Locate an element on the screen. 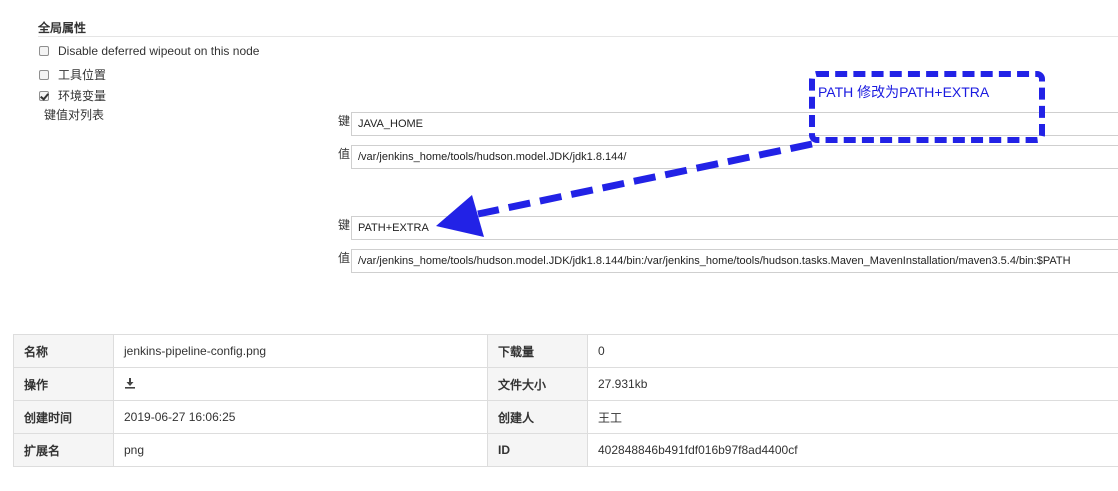 This screenshot has width=1118, height=491. created-time-value: 2019-06-27 16:06:25 is located at coordinates (300, 417).